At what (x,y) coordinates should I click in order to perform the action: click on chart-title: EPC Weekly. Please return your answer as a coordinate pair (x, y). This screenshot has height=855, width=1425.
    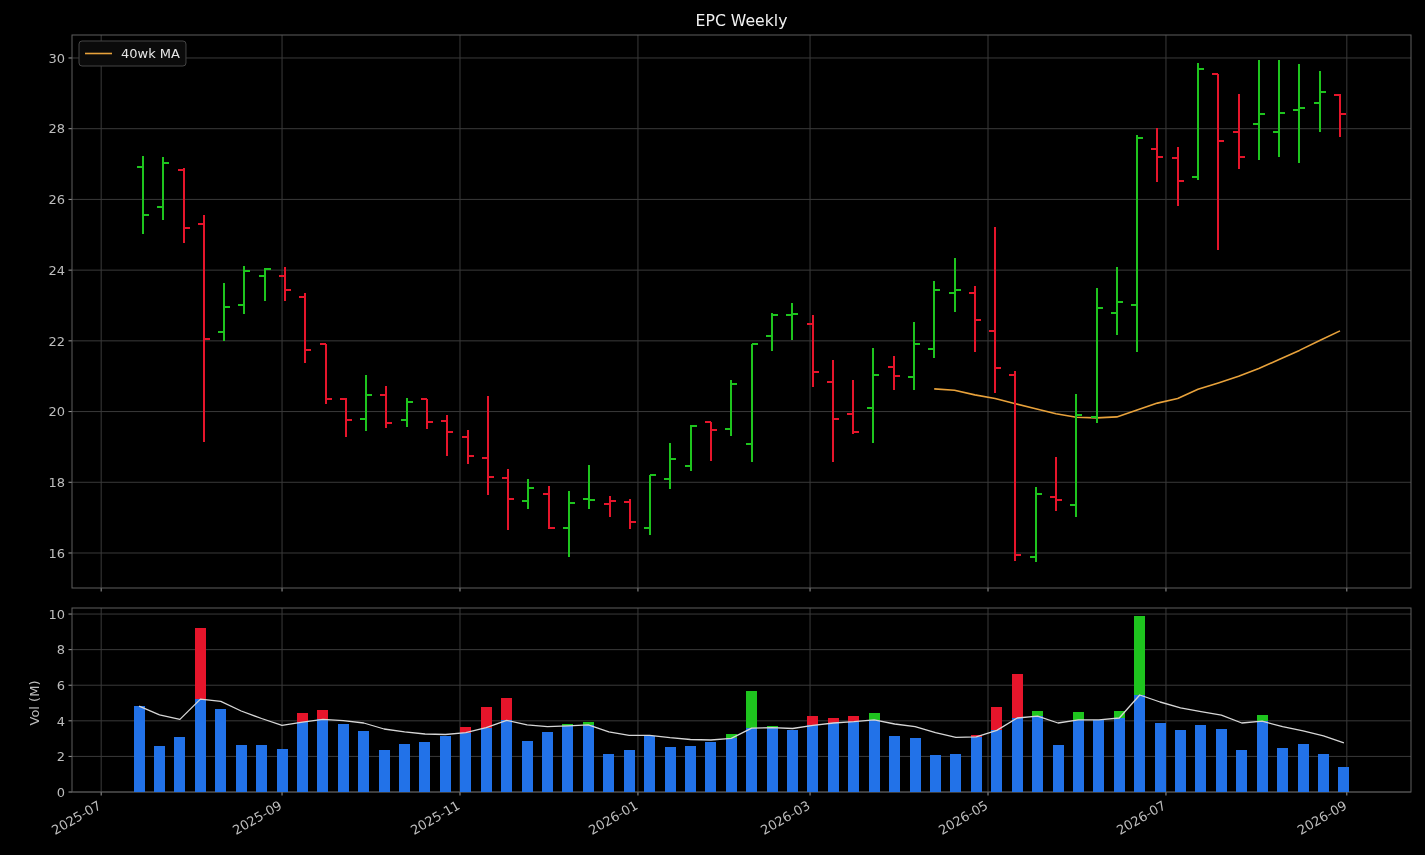
    Looking at the image, I should click on (741, 20).